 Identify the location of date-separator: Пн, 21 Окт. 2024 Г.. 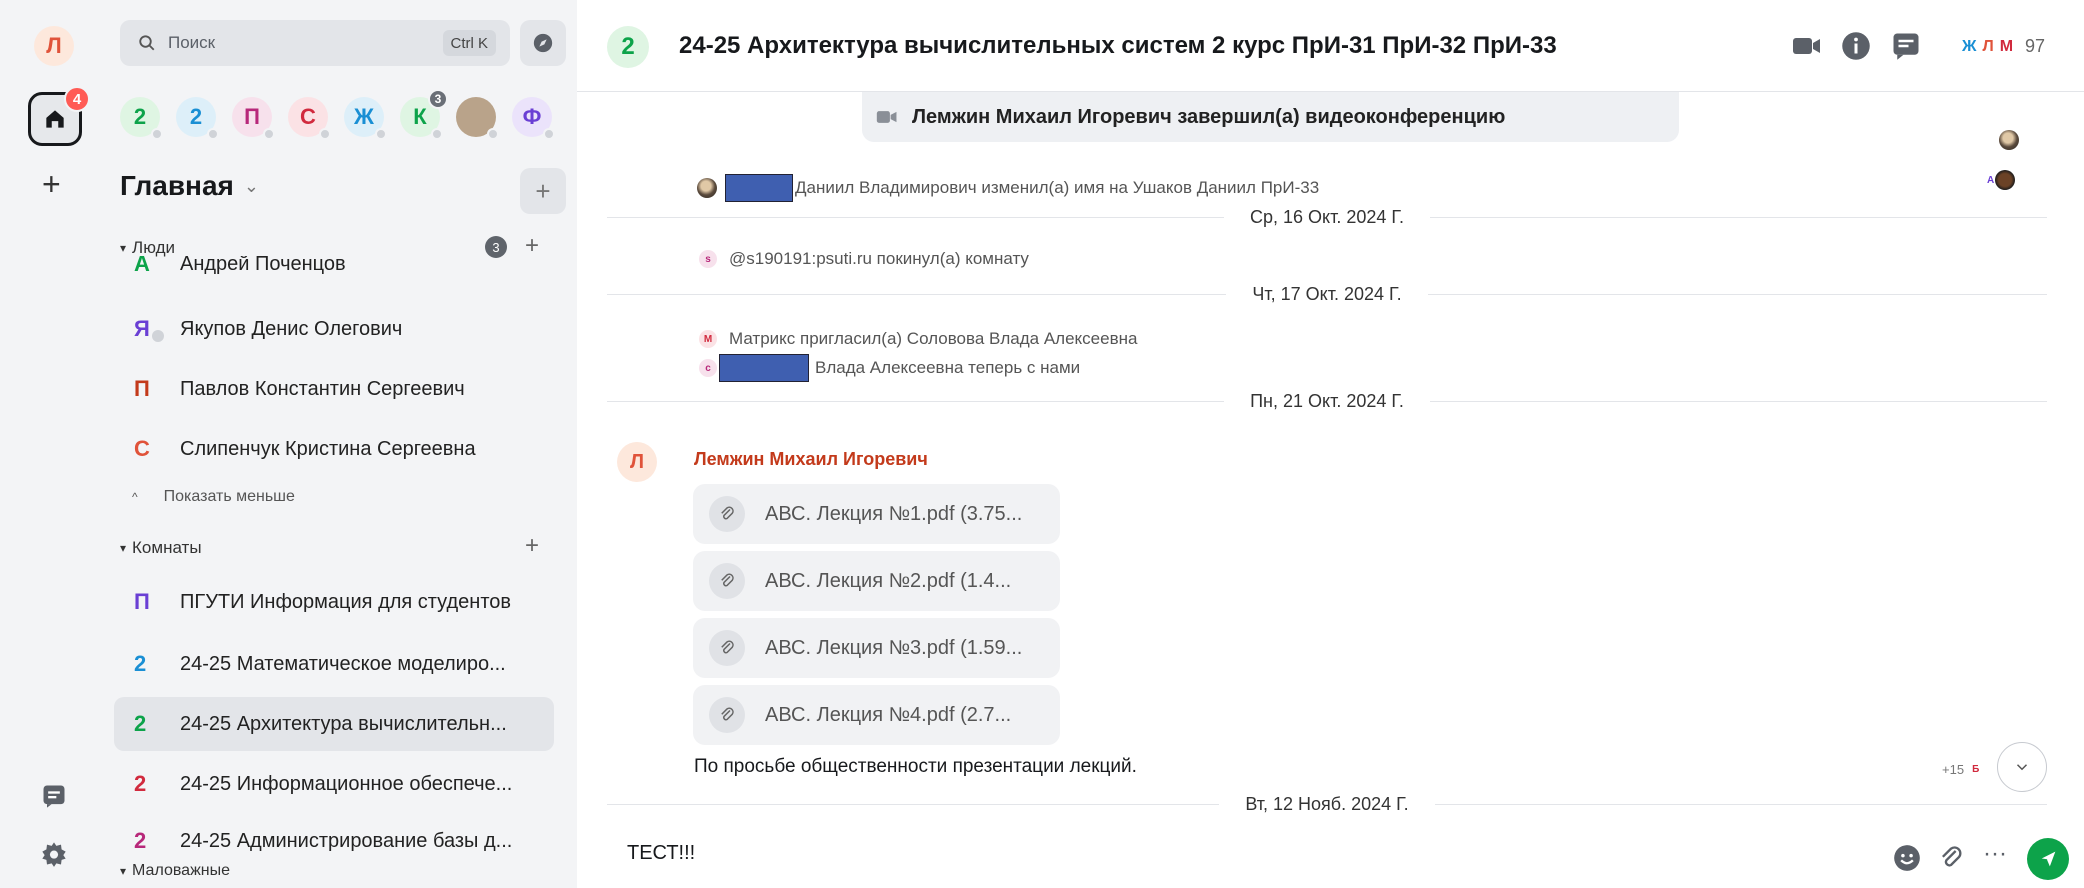
(1327, 401).